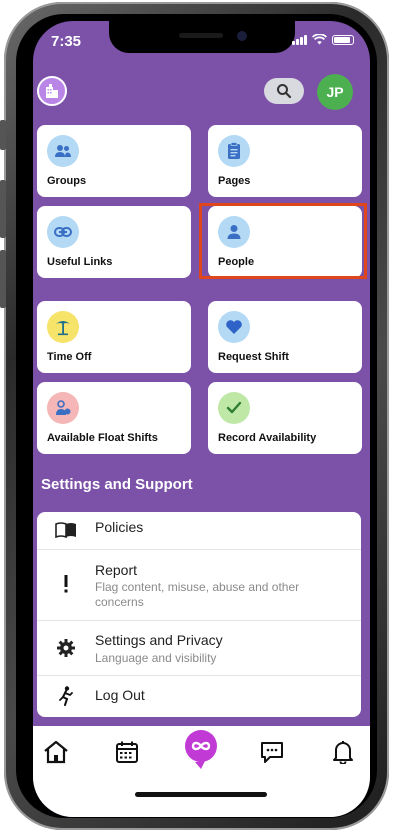 This screenshot has width=393, height=833. Describe the element at coordinates (267, 438) in the screenshot. I see `tile-label: Record Availability` at that location.